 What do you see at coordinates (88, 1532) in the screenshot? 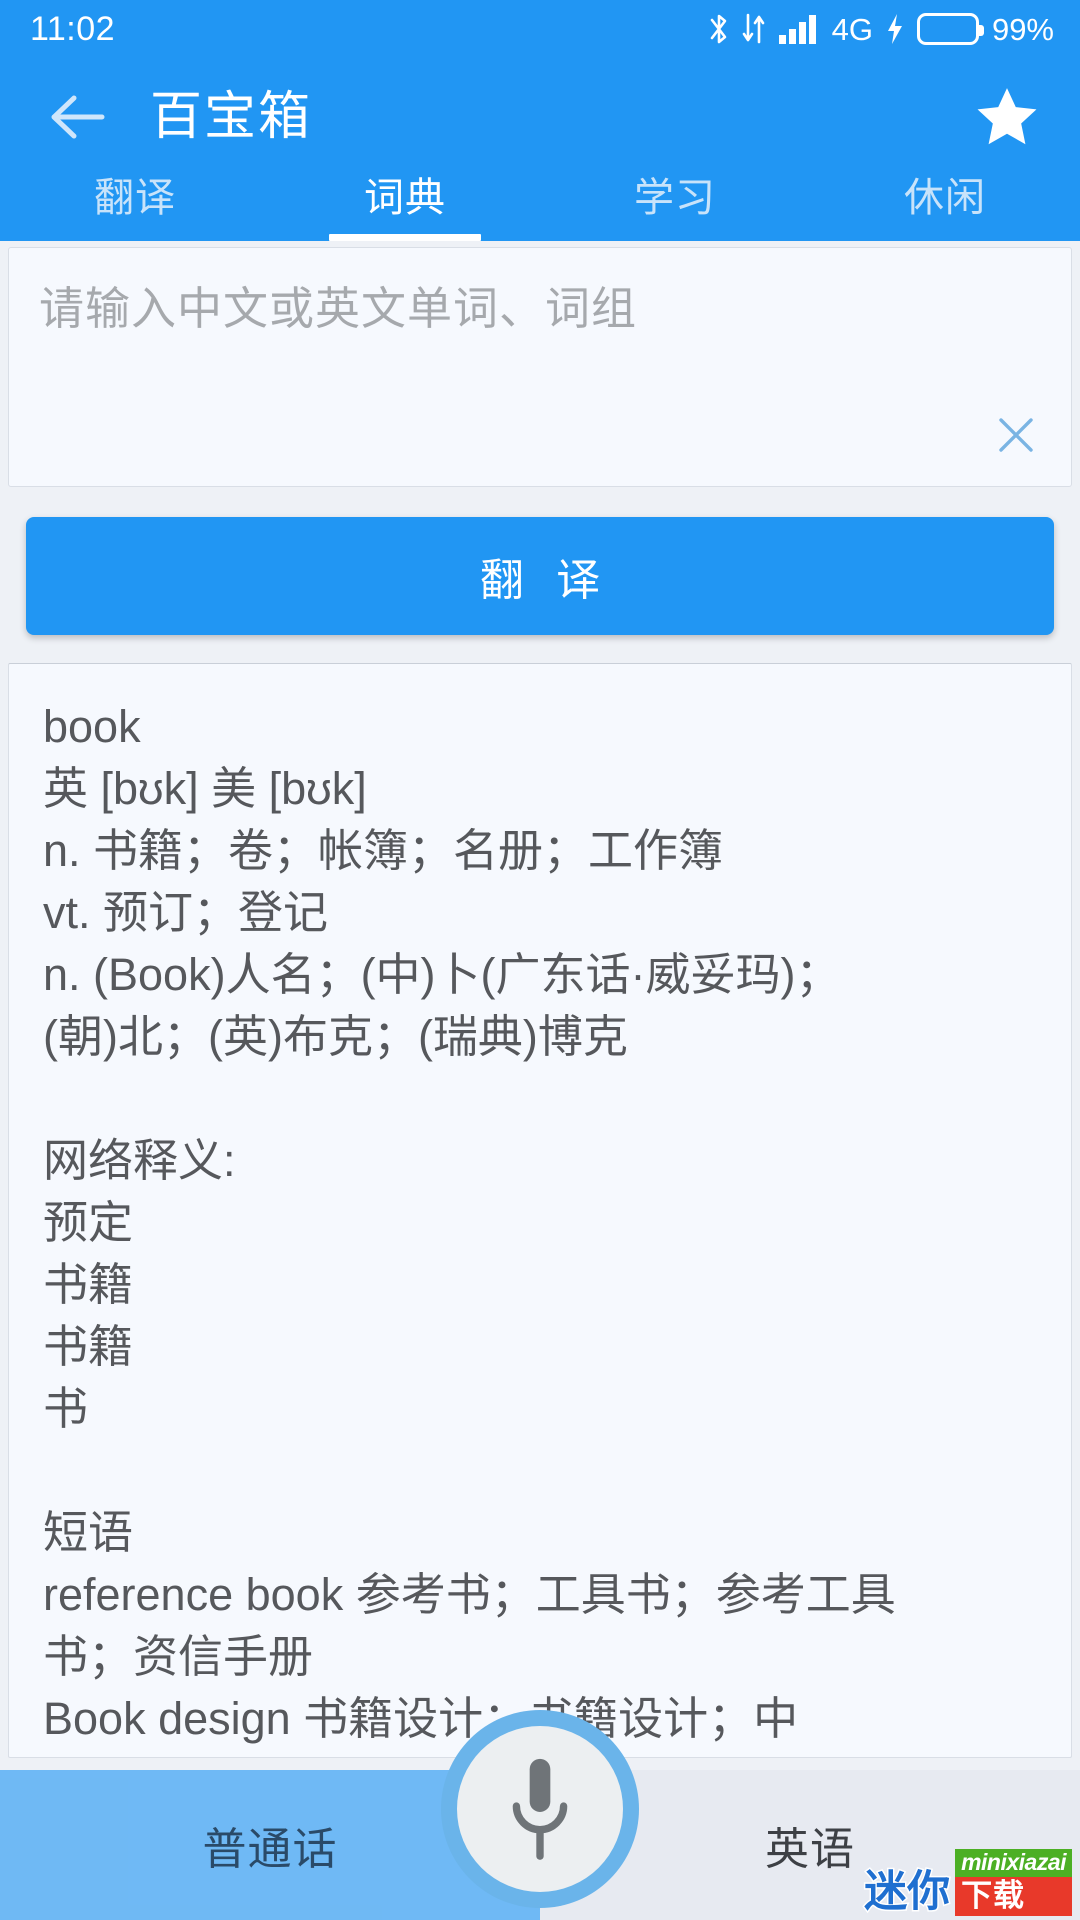
I see `result-section-phrases: 短语` at bounding box center [88, 1532].